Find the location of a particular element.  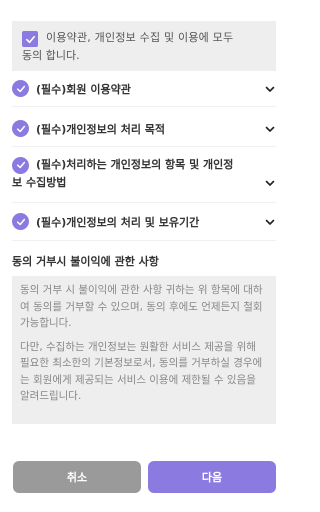

term-label: (필수)처리하는 개인정보의 항목 및 개인정 is located at coordinates (135, 164).